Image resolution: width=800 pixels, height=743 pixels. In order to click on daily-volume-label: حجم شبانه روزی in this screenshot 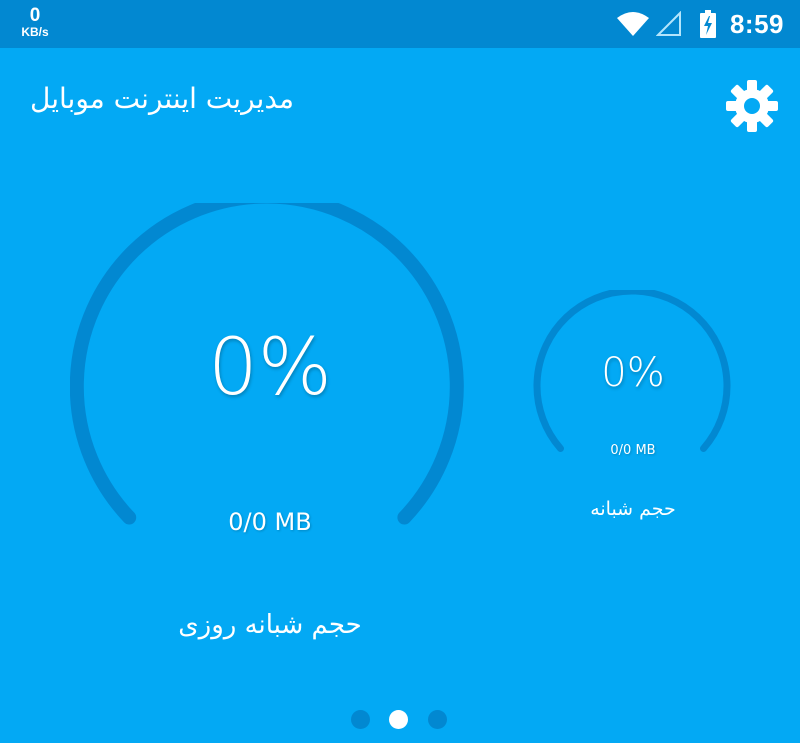, I will do `click(270, 625)`.